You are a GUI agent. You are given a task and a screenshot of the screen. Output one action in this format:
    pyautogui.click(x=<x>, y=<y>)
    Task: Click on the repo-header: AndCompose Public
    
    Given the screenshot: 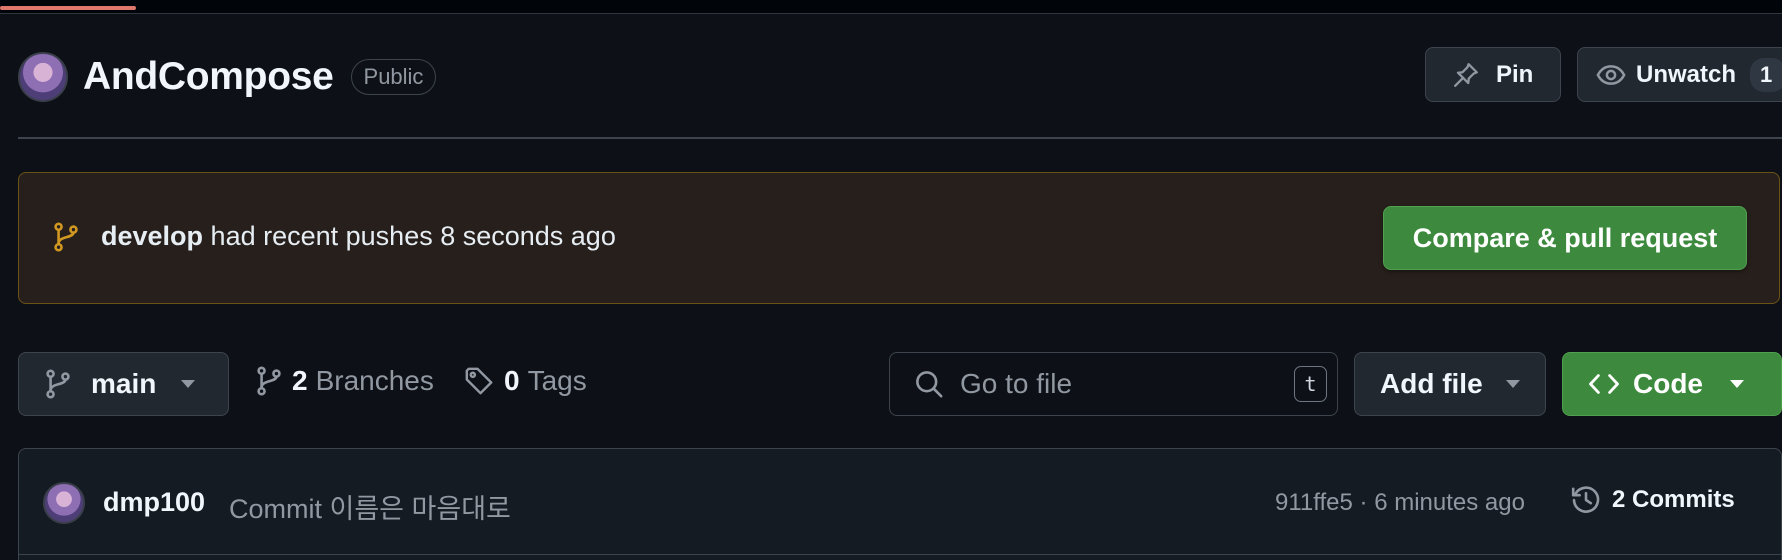 What is the action you would take?
    pyautogui.click(x=227, y=77)
    